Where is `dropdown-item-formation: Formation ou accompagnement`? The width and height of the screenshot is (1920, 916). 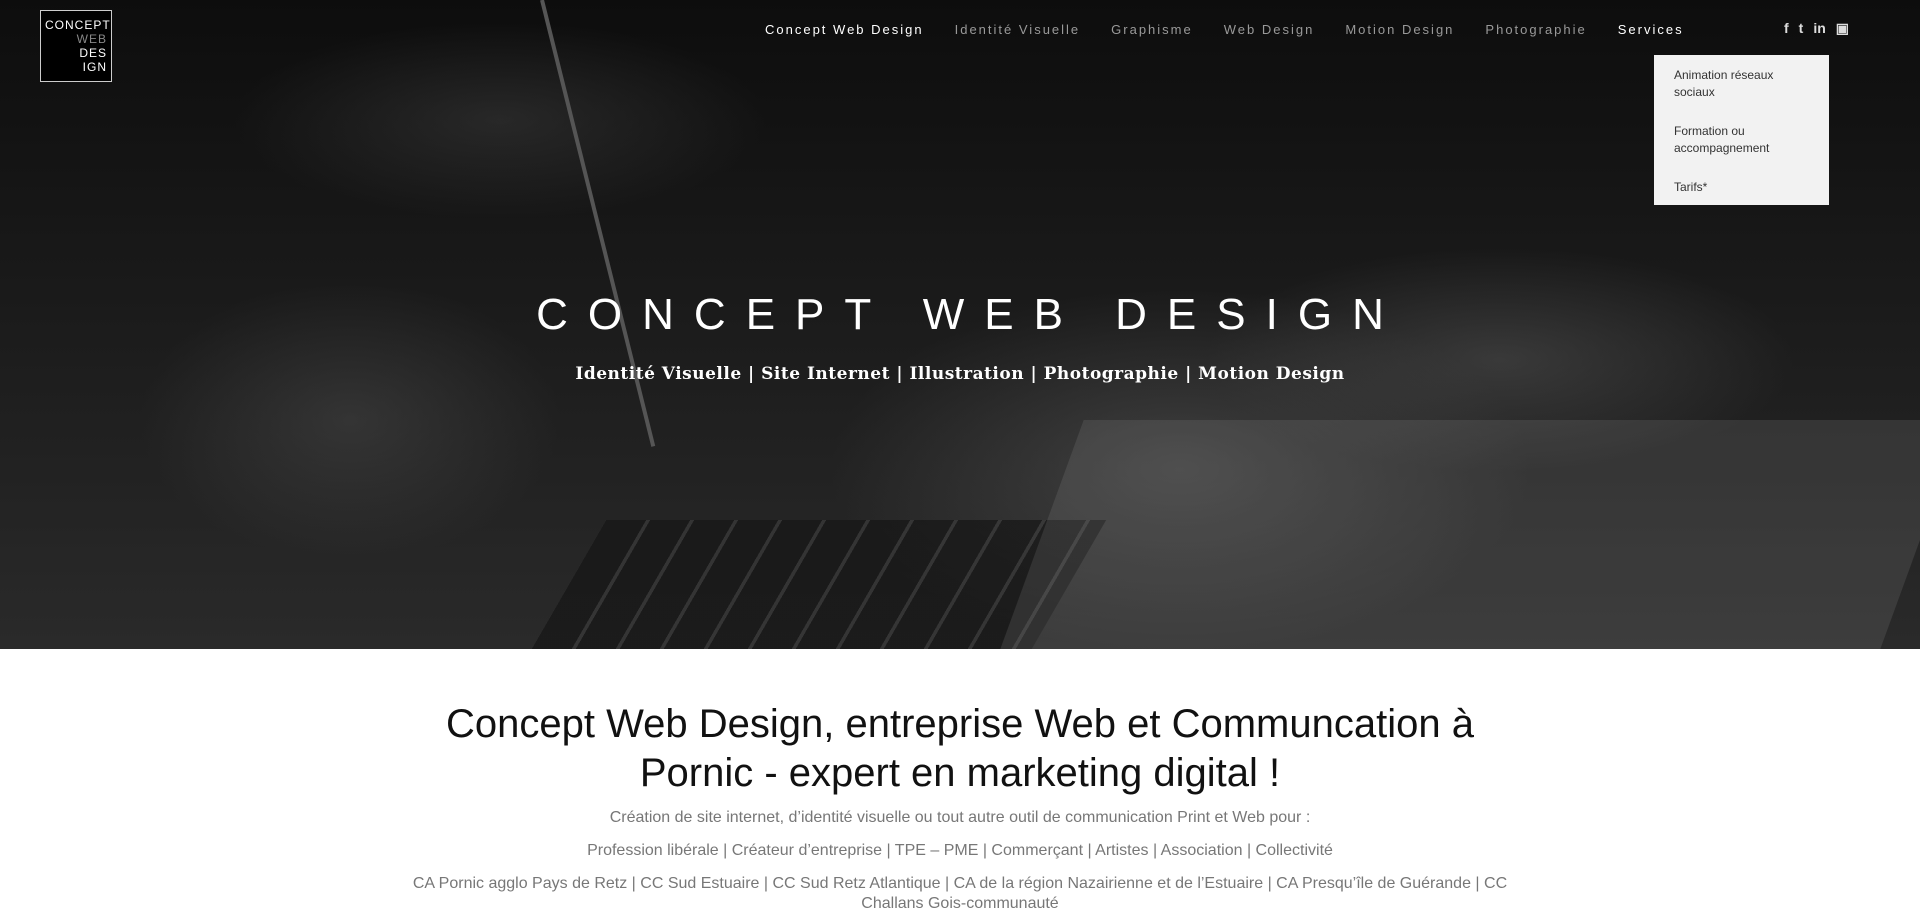 dropdown-item-formation: Formation ou accompagnement is located at coordinates (1741, 140).